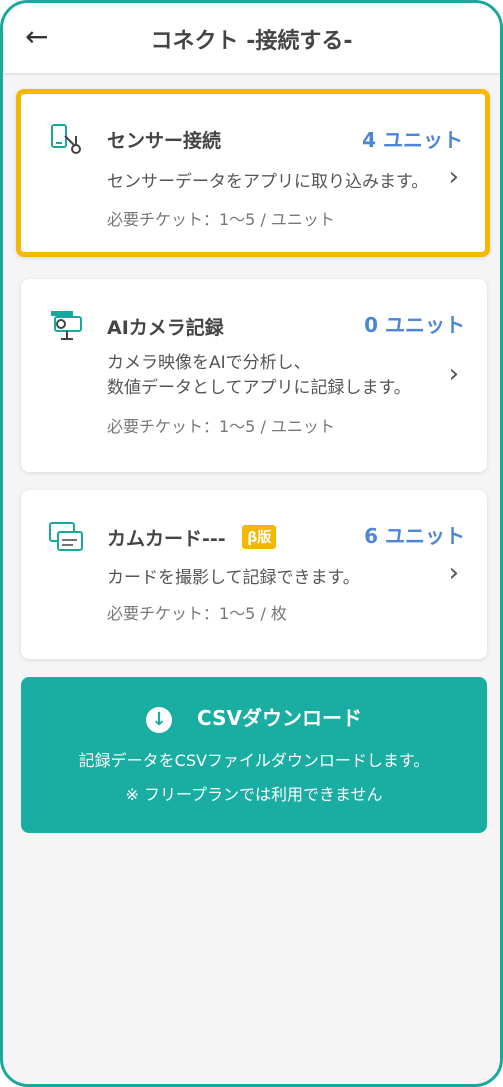 The height and width of the screenshot is (1087, 503). I want to click on card-units: 6 ユニット, so click(414, 536).